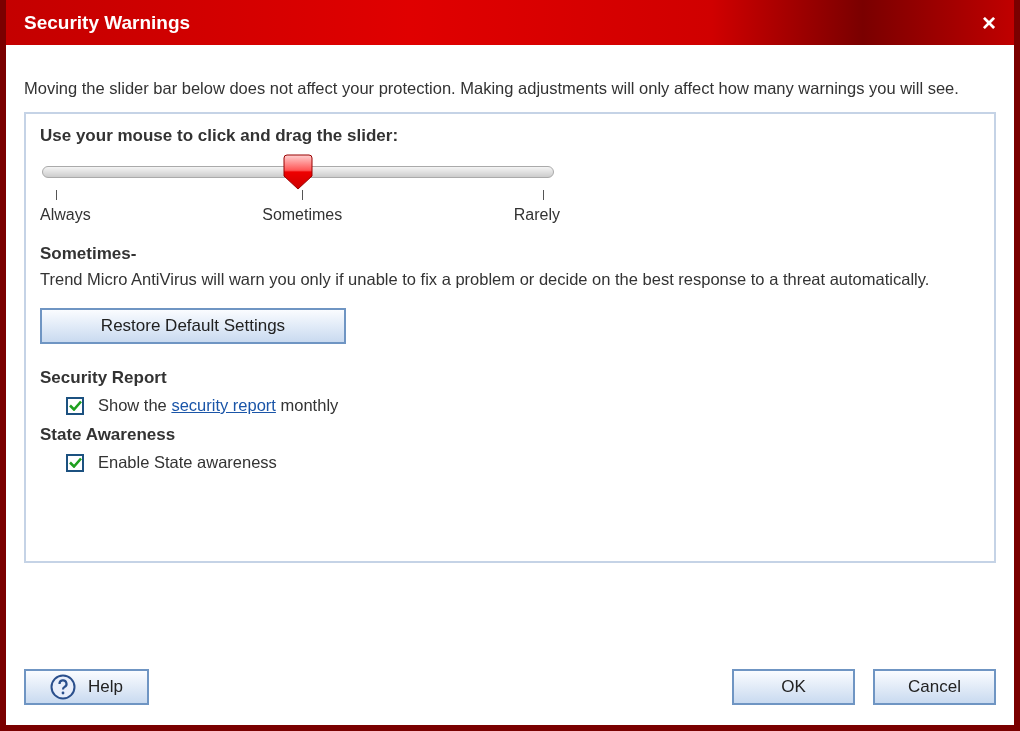 The width and height of the screenshot is (1020, 731). What do you see at coordinates (220, 136) in the screenshot?
I see `slider-instruction: Use your mouse to click and drag the slider:` at bounding box center [220, 136].